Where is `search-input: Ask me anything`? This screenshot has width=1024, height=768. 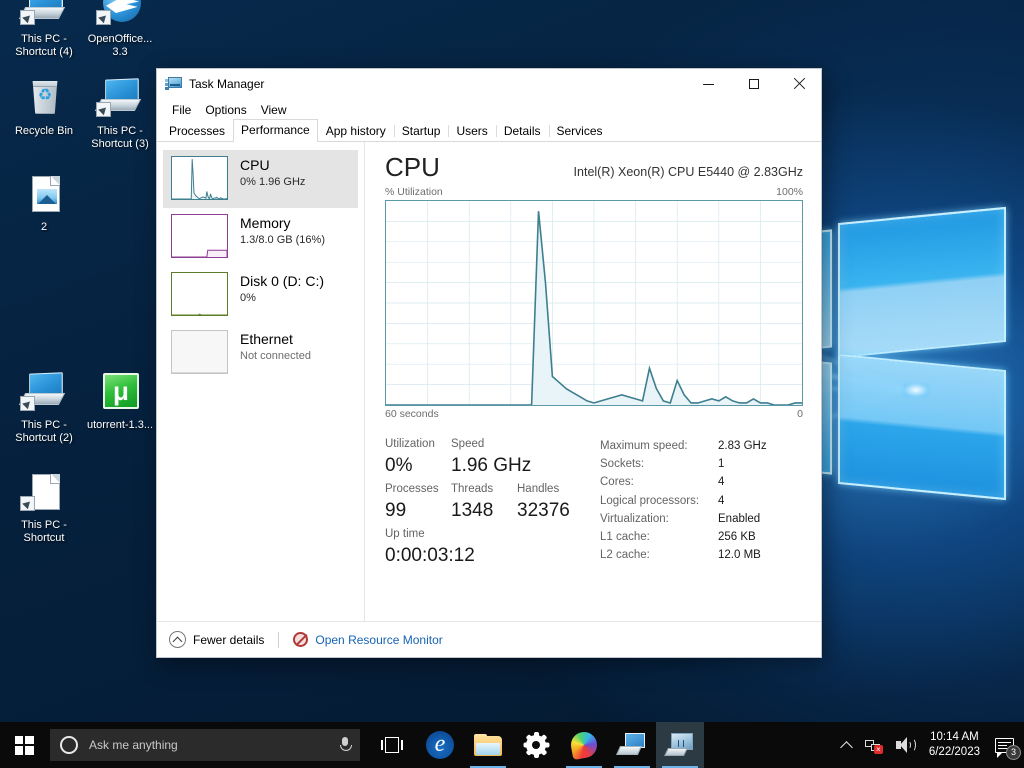
search-input: Ask me anything is located at coordinates (205, 745).